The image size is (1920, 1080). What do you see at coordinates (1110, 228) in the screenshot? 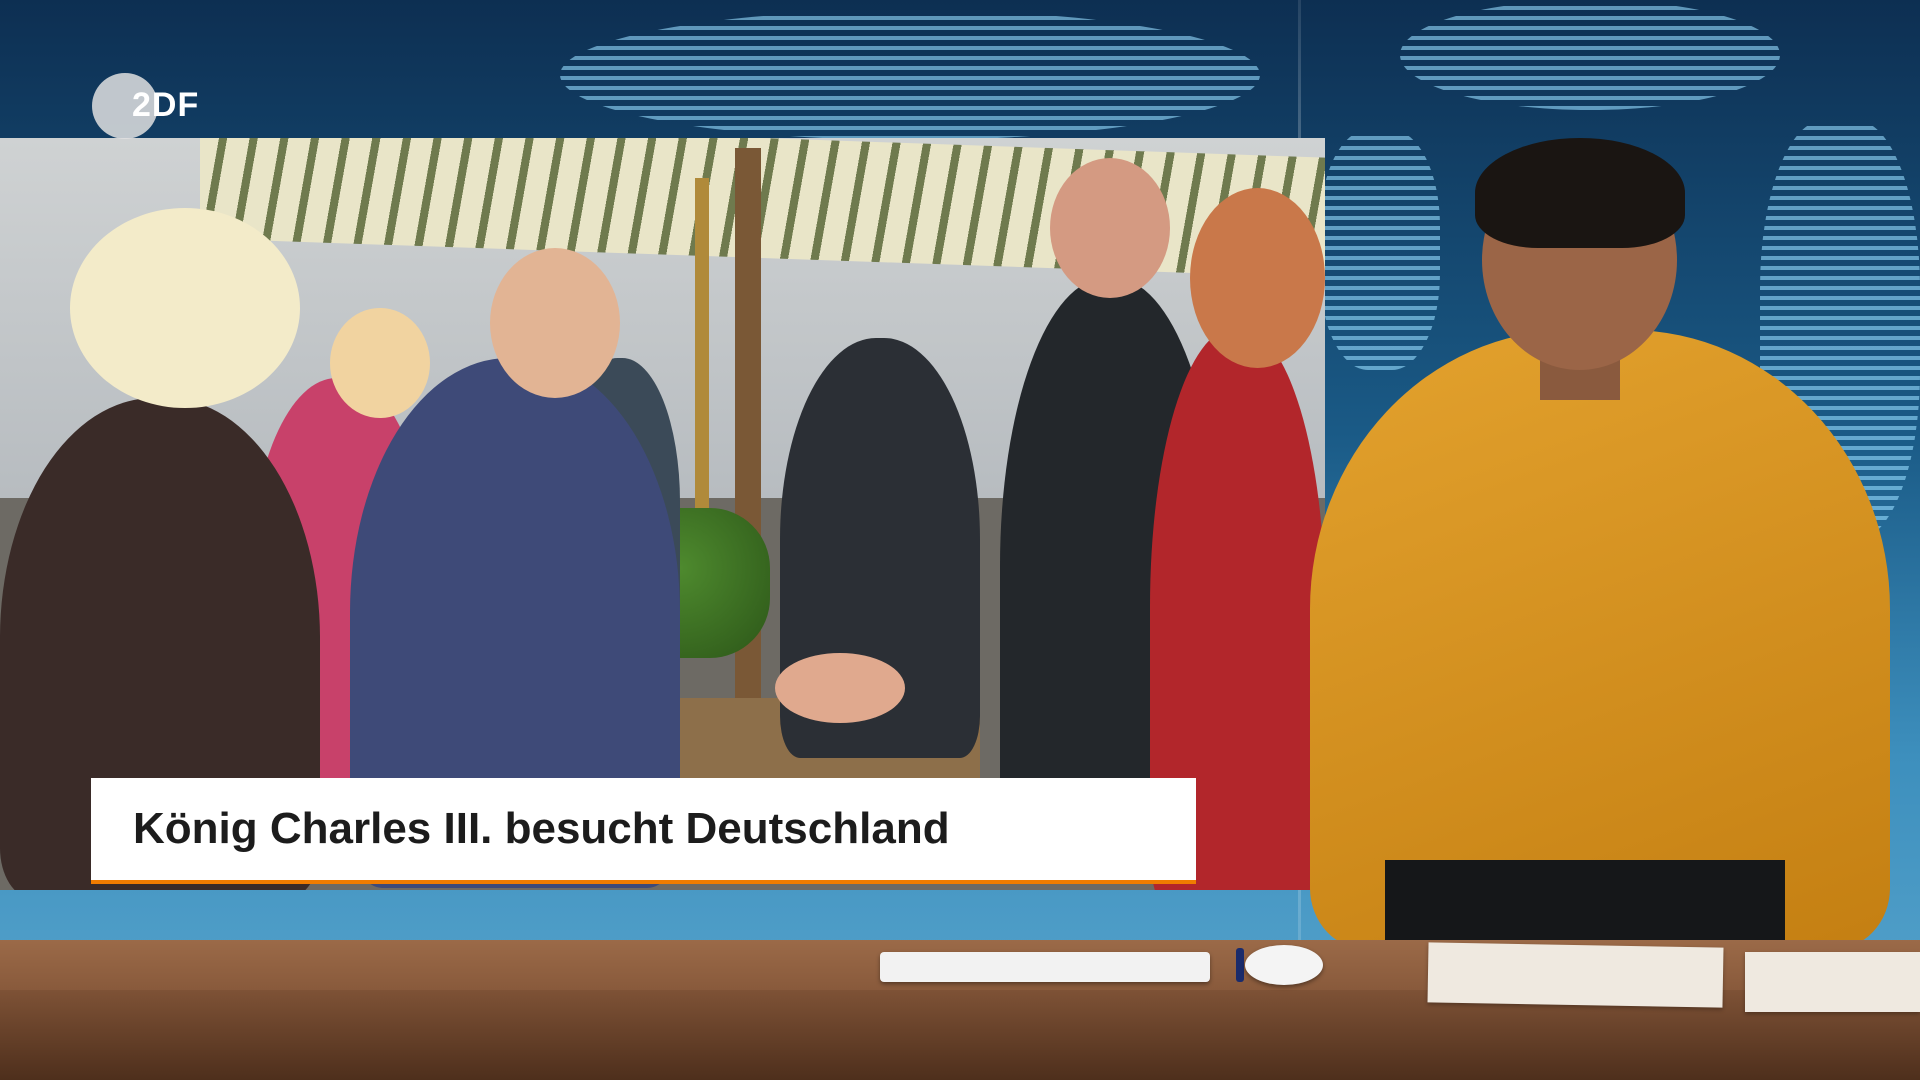
I see `vendor-man-head` at bounding box center [1110, 228].